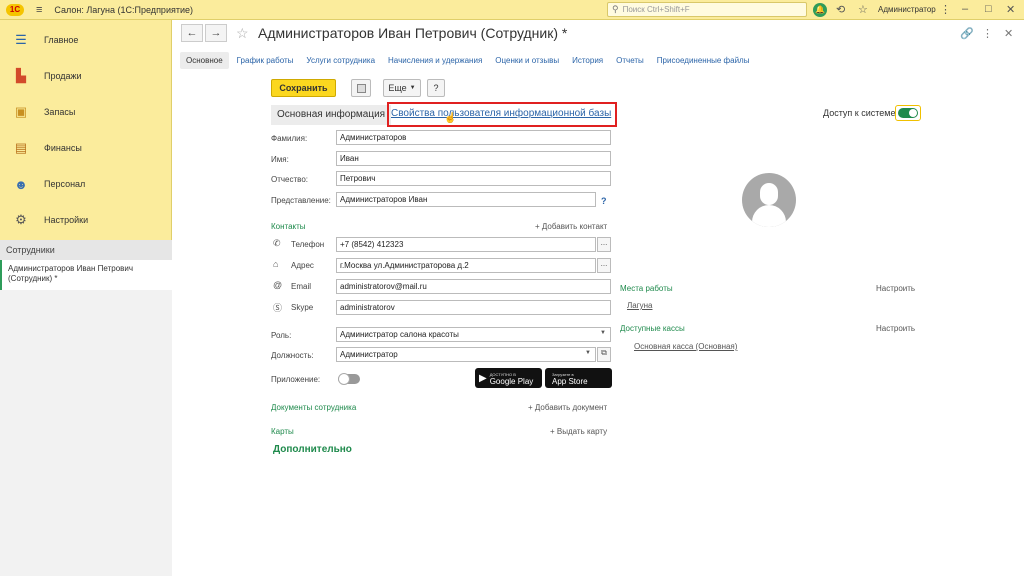 Image resolution: width=1024 pixels, height=576 pixels. What do you see at coordinates (21, 39) in the screenshot?
I see `menu-list-icon: ☰` at bounding box center [21, 39].